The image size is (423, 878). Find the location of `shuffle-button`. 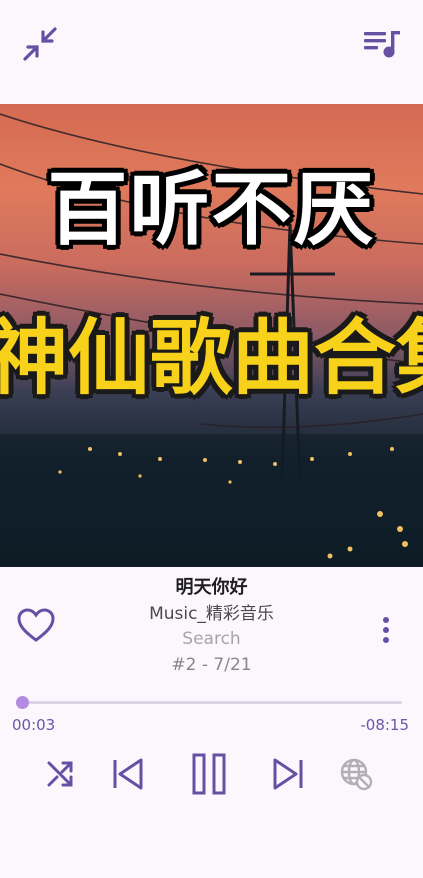

shuffle-button is located at coordinates (60, 774).